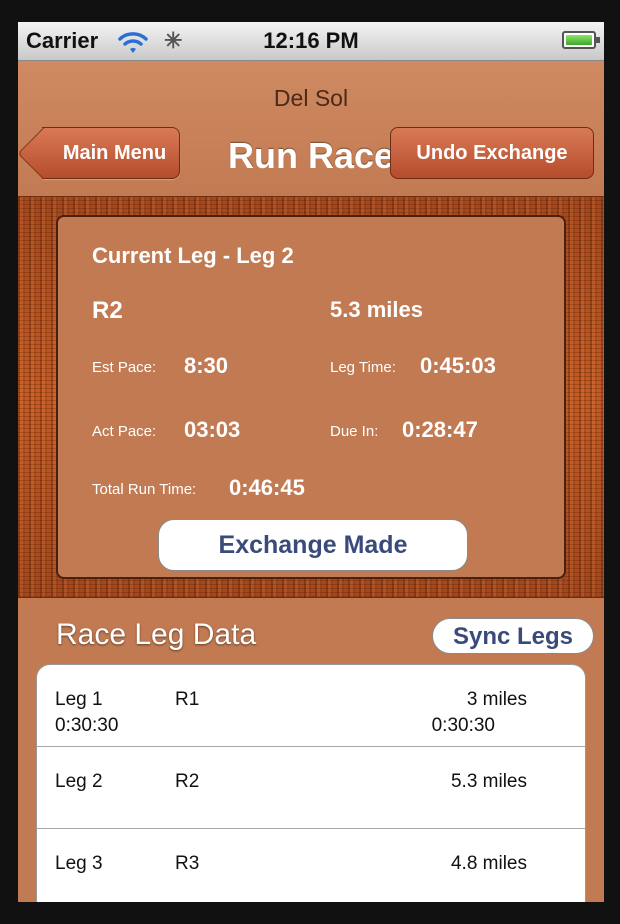 This screenshot has width=620, height=924. What do you see at coordinates (488, 781) in the screenshot?
I see `leg-distance: 5.3 miles` at bounding box center [488, 781].